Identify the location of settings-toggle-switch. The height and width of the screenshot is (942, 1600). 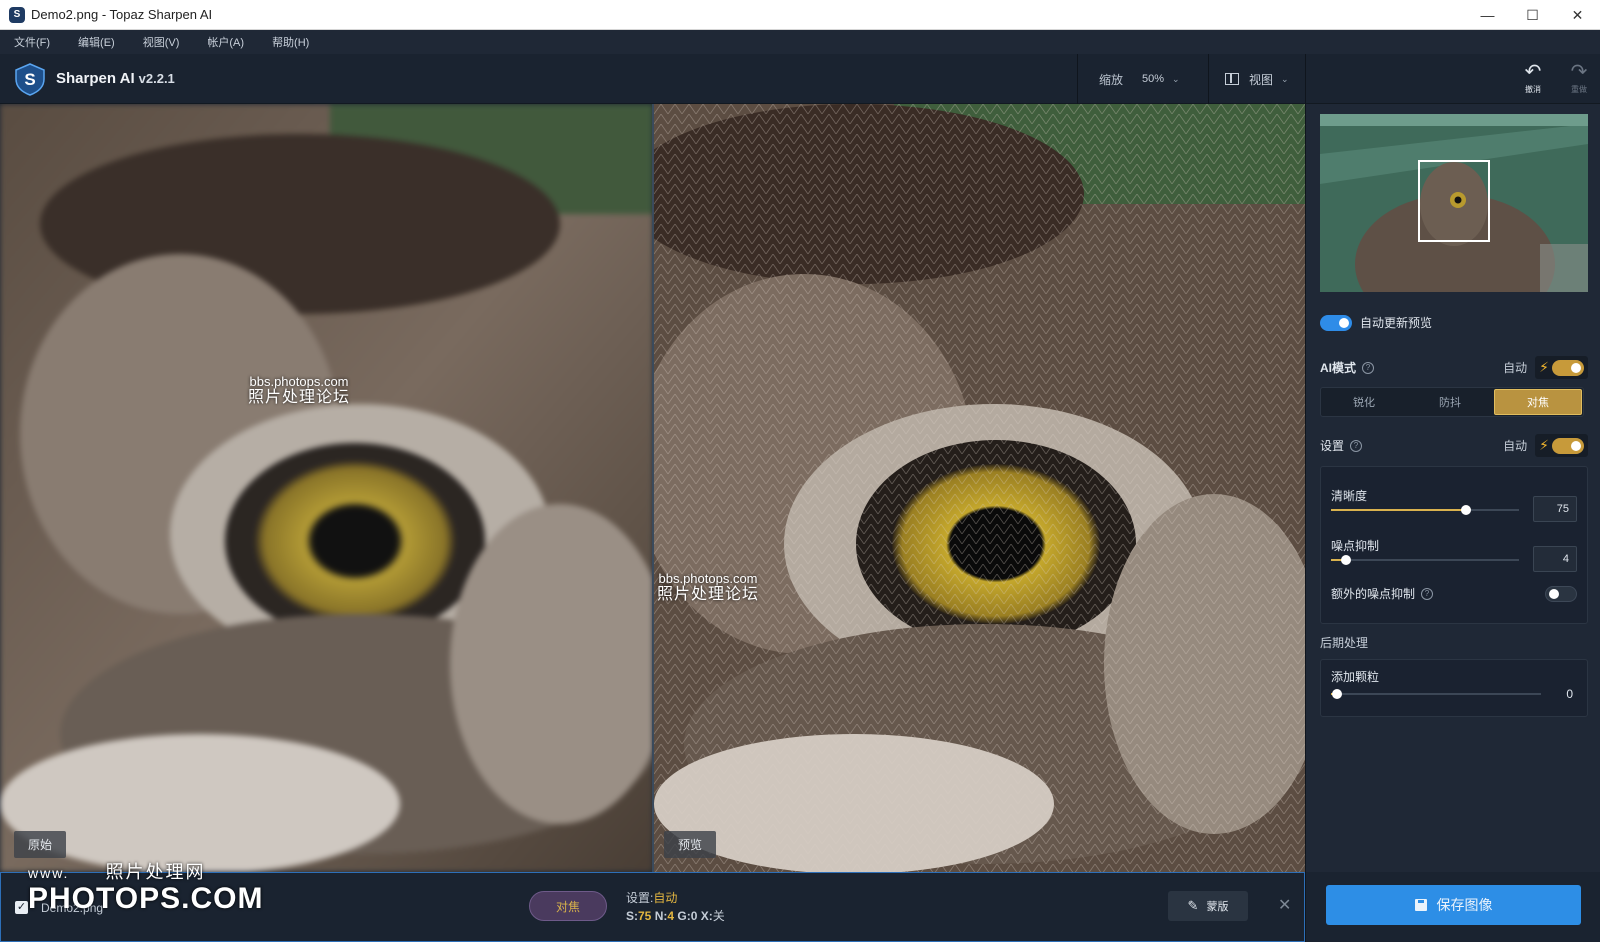
(1568, 445).